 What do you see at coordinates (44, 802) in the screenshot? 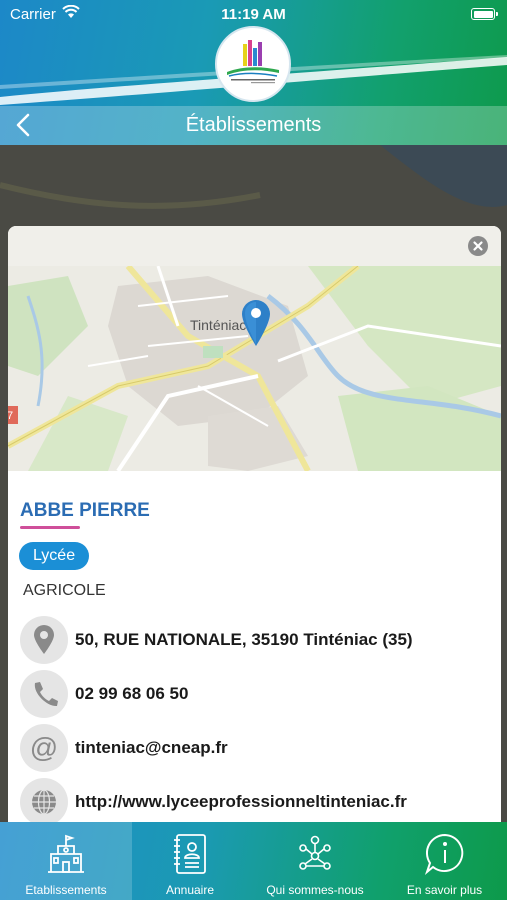
I see `globe-icon` at bounding box center [44, 802].